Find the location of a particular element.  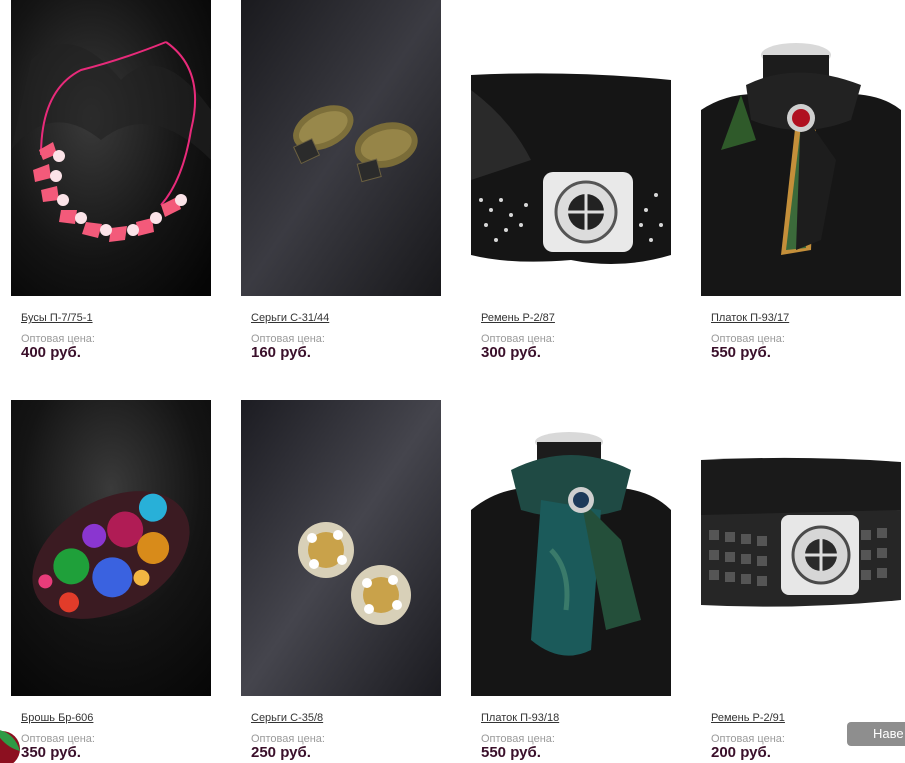

corner-widget is located at coordinates (12, 742).